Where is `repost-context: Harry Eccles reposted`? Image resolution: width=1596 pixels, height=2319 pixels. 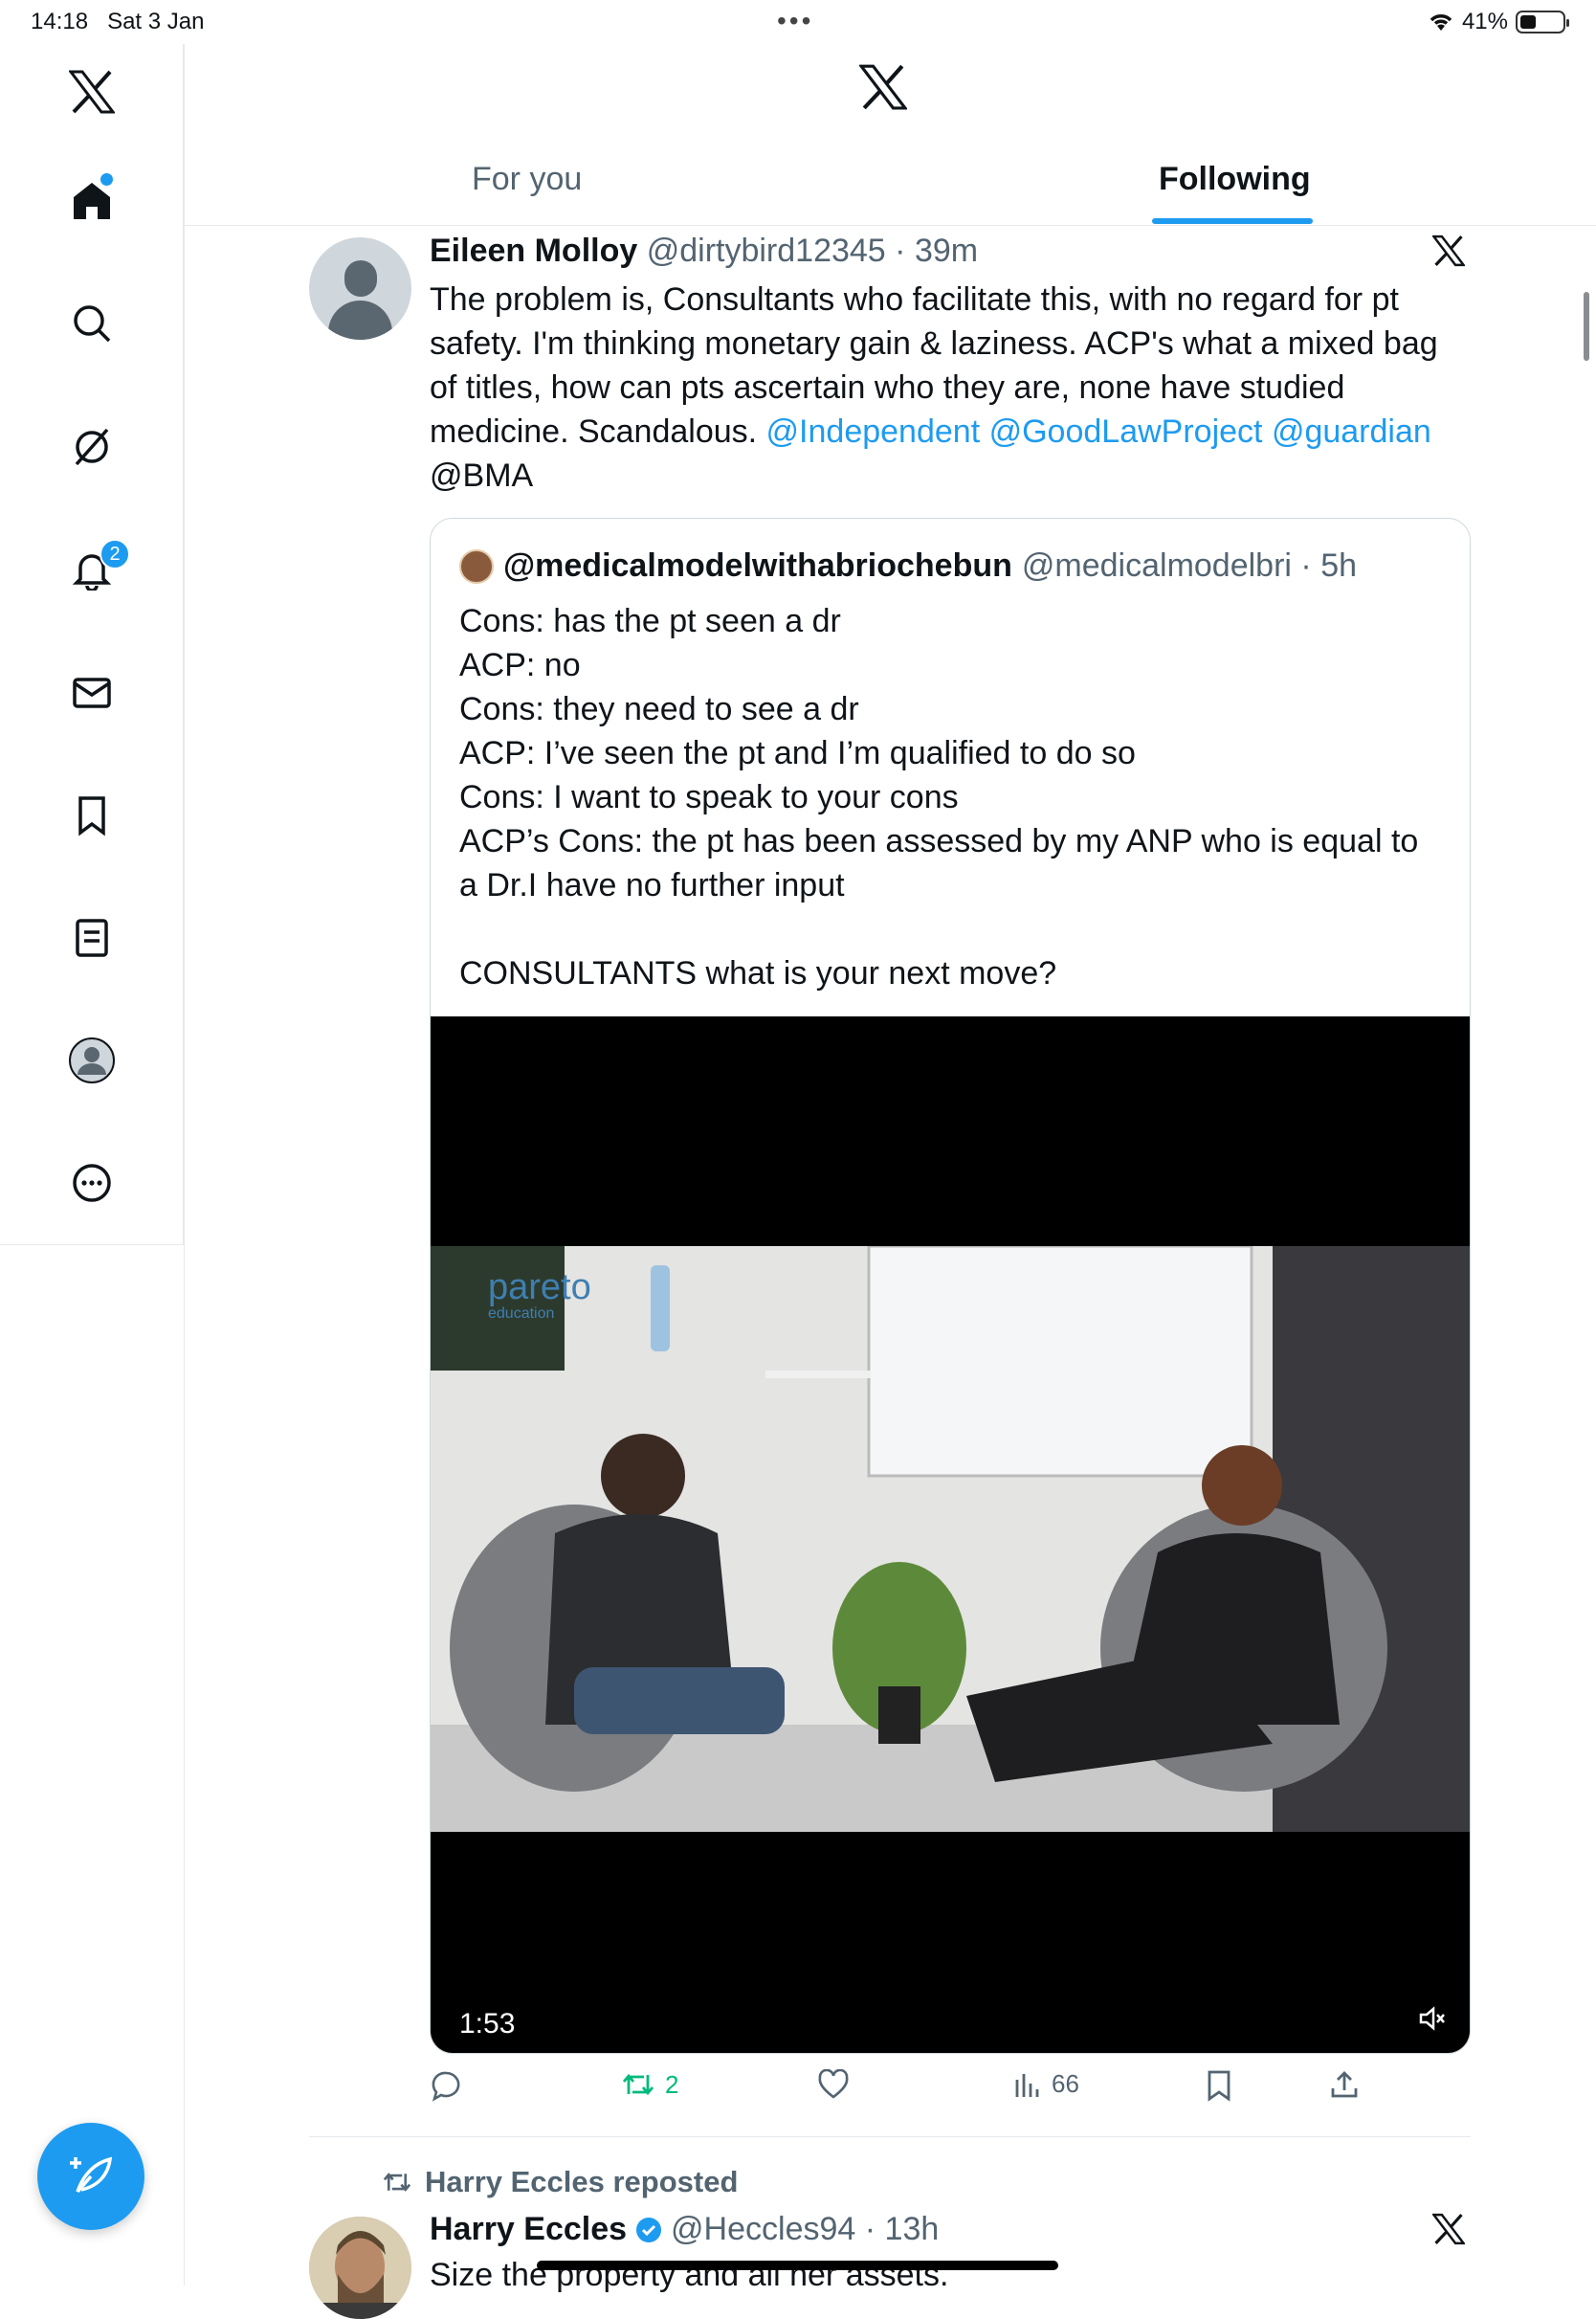
repost-context: Harry Eccles reposted is located at coordinates (559, 2182).